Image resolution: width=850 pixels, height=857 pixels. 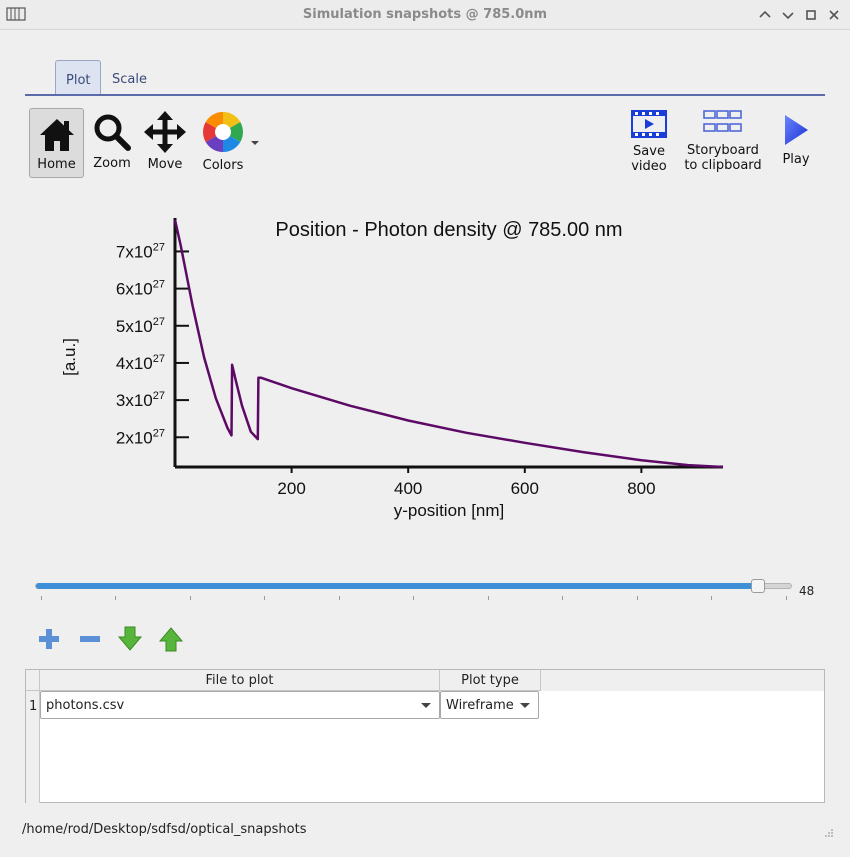 I want to click on header-plot-type: Plot type, so click(x=490, y=680).